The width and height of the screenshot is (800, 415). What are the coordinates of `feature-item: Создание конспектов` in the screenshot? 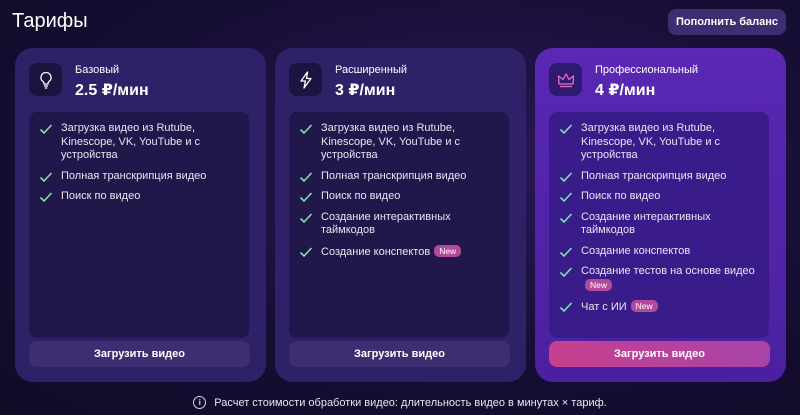 It's located at (660, 252).